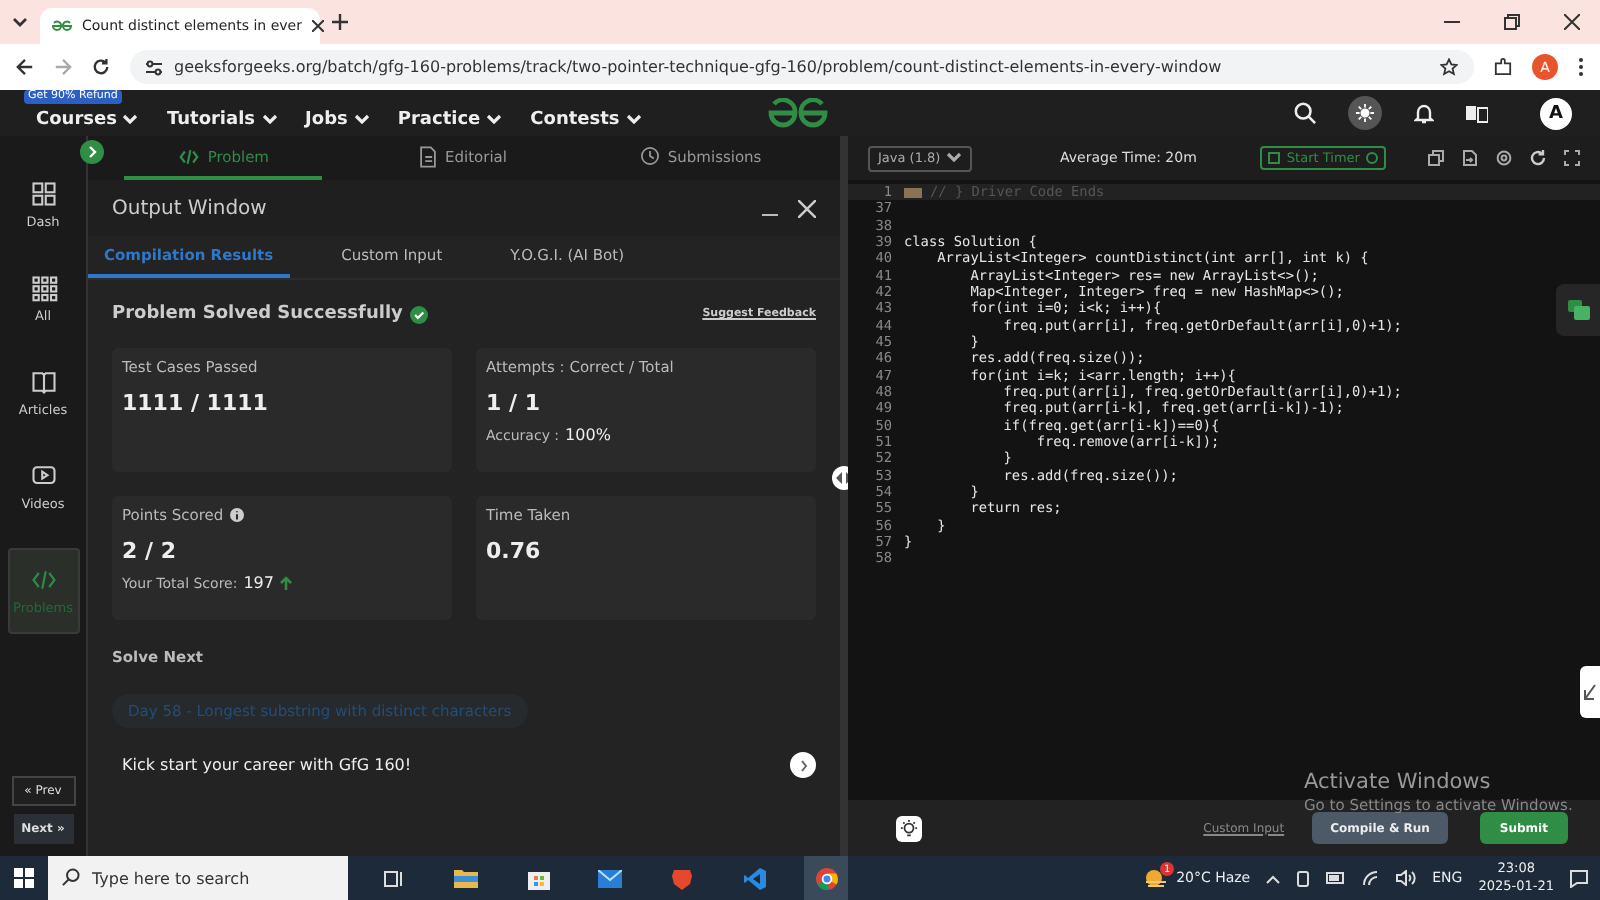 The height and width of the screenshot is (900, 1600). What do you see at coordinates (913, 193) in the screenshot?
I see `fold-marker` at bounding box center [913, 193].